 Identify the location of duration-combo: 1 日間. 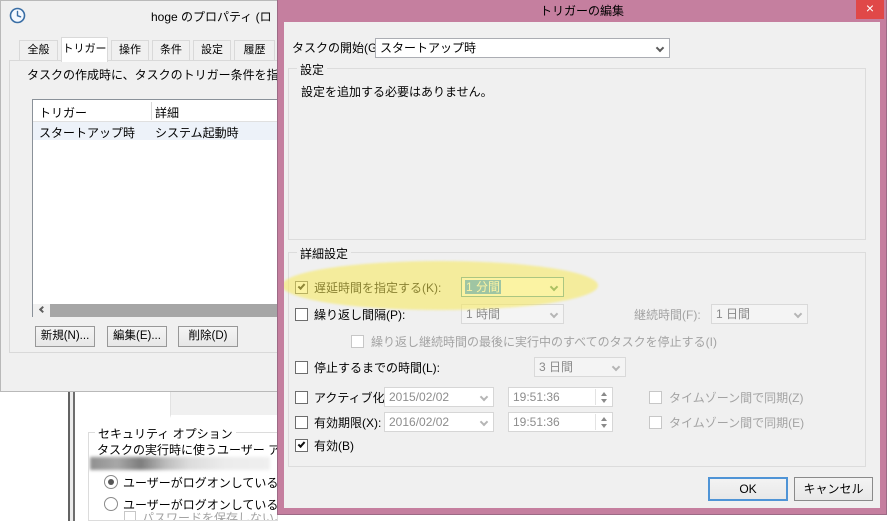
(759, 314).